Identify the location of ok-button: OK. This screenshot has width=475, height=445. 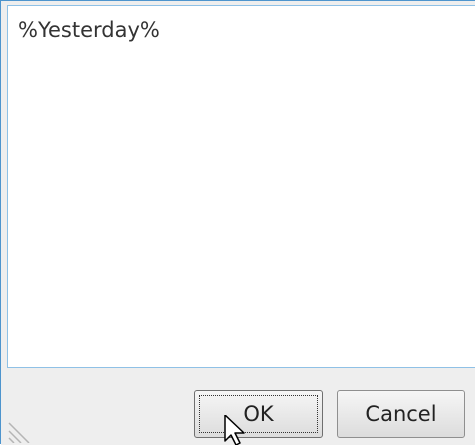
(258, 414).